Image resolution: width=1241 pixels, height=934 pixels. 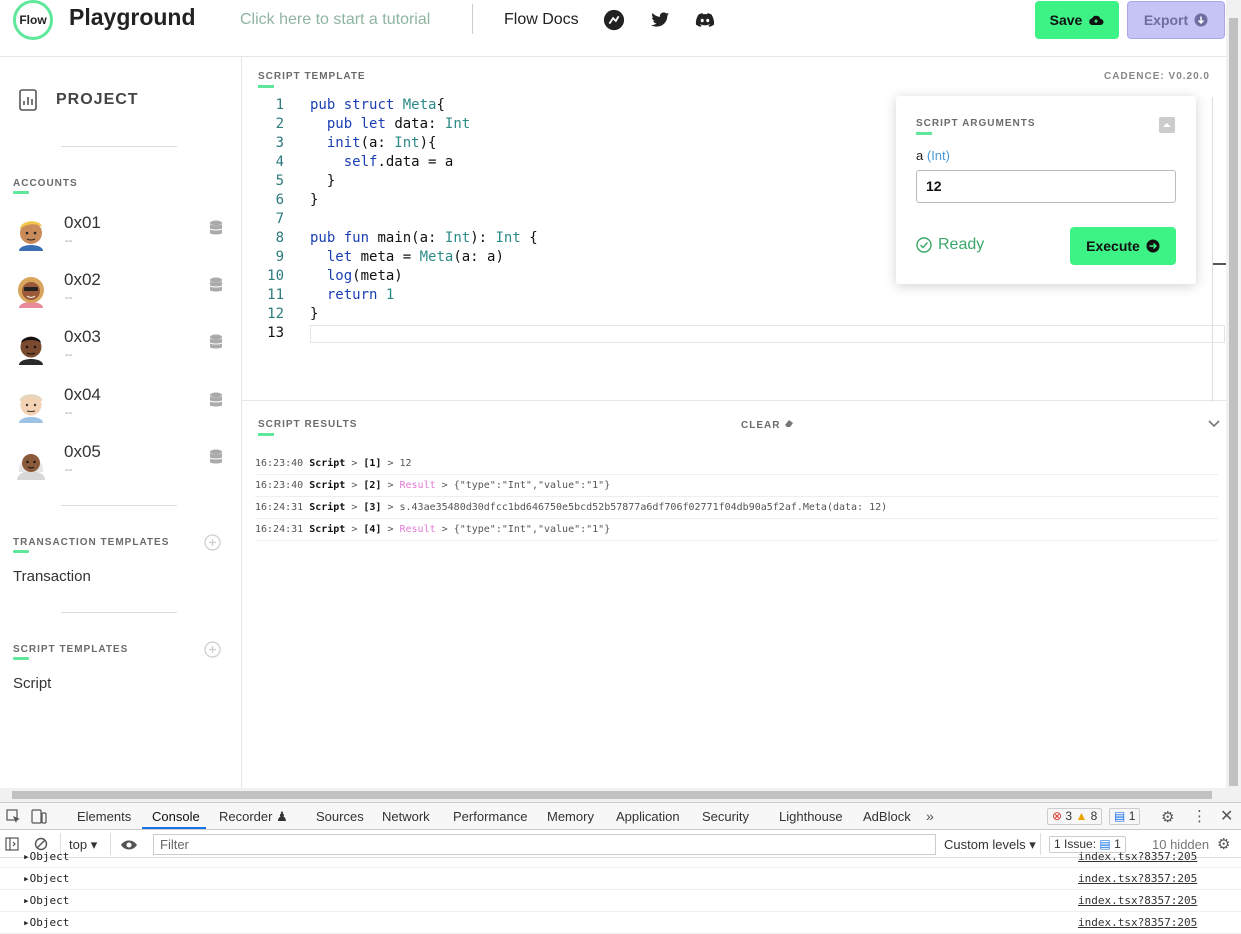 I want to click on account-item-0x05: 0x05 --, so click(x=120, y=467).